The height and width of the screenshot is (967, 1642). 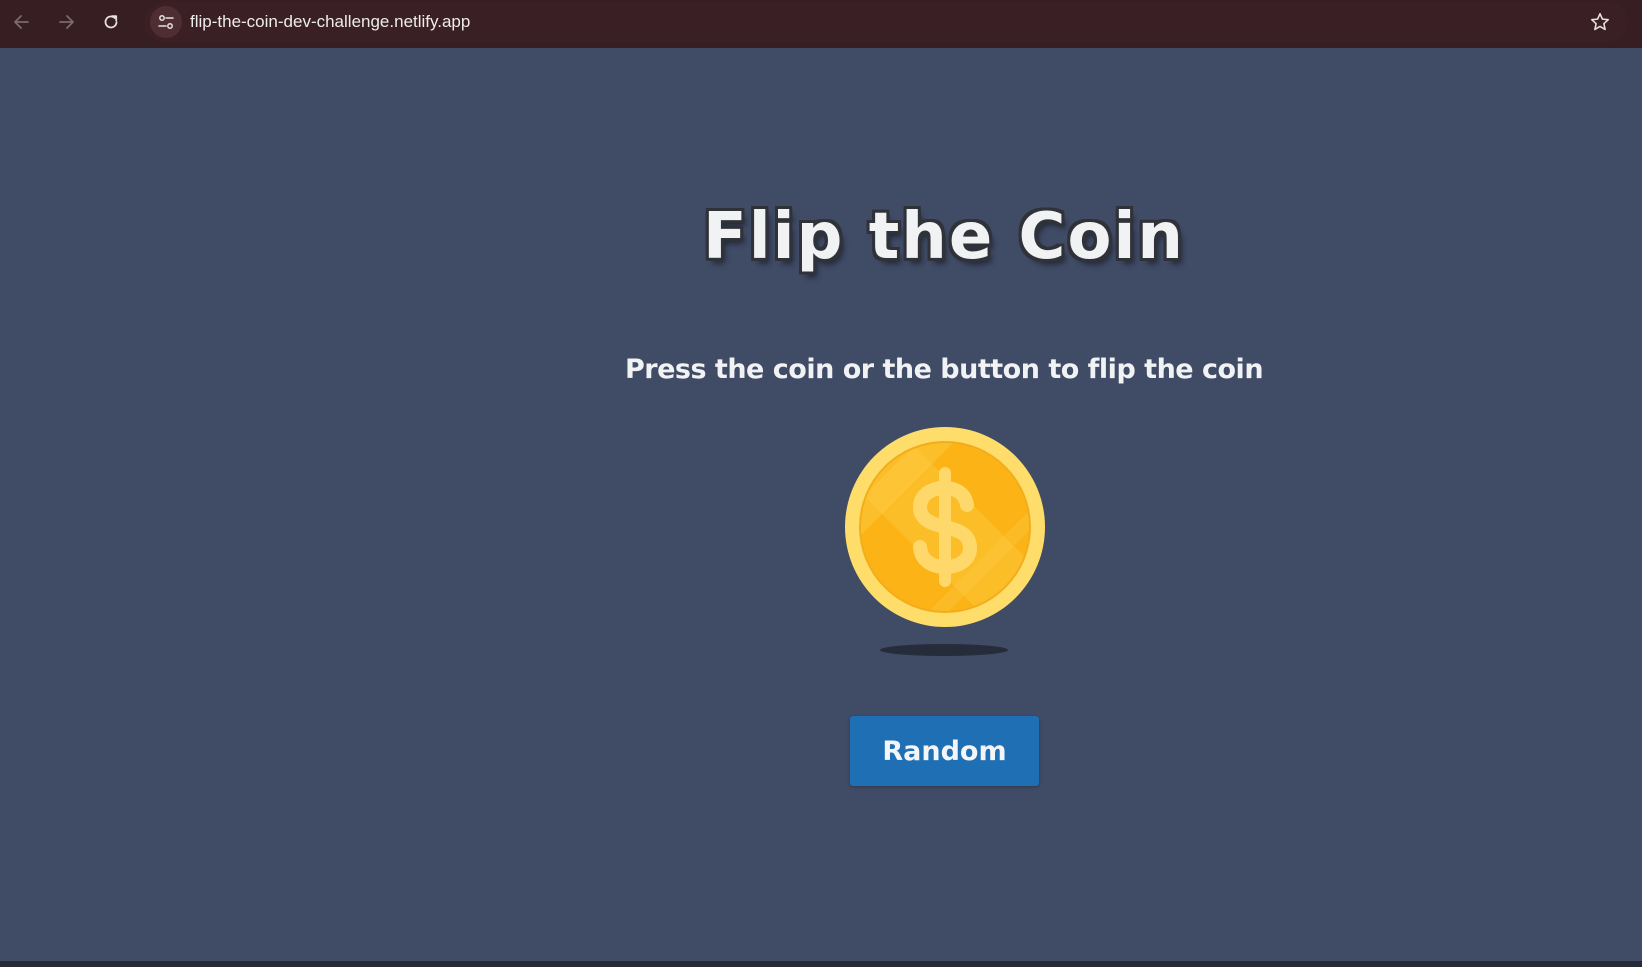 I want to click on page-title: Flip the Coin, so click(x=944, y=237).